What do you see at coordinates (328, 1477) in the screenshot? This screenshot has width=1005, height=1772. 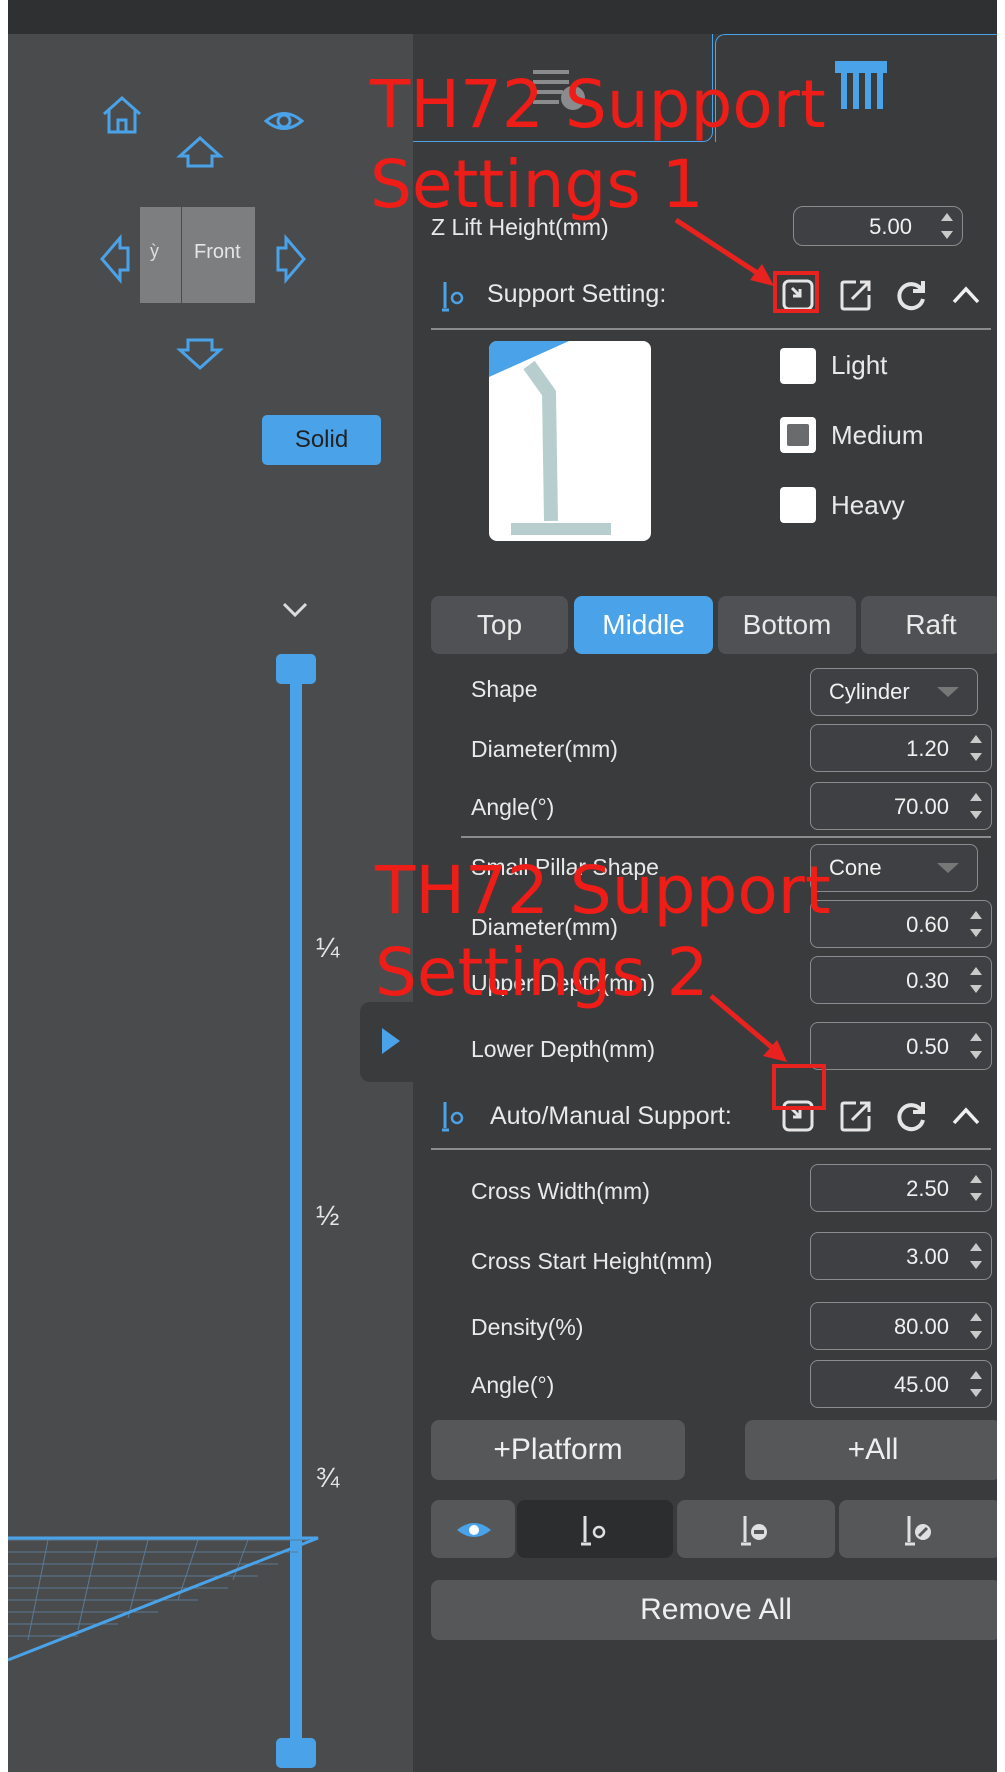 I see `slider-mark-three-quarter: ¾` at bounding box center [328, 1477].